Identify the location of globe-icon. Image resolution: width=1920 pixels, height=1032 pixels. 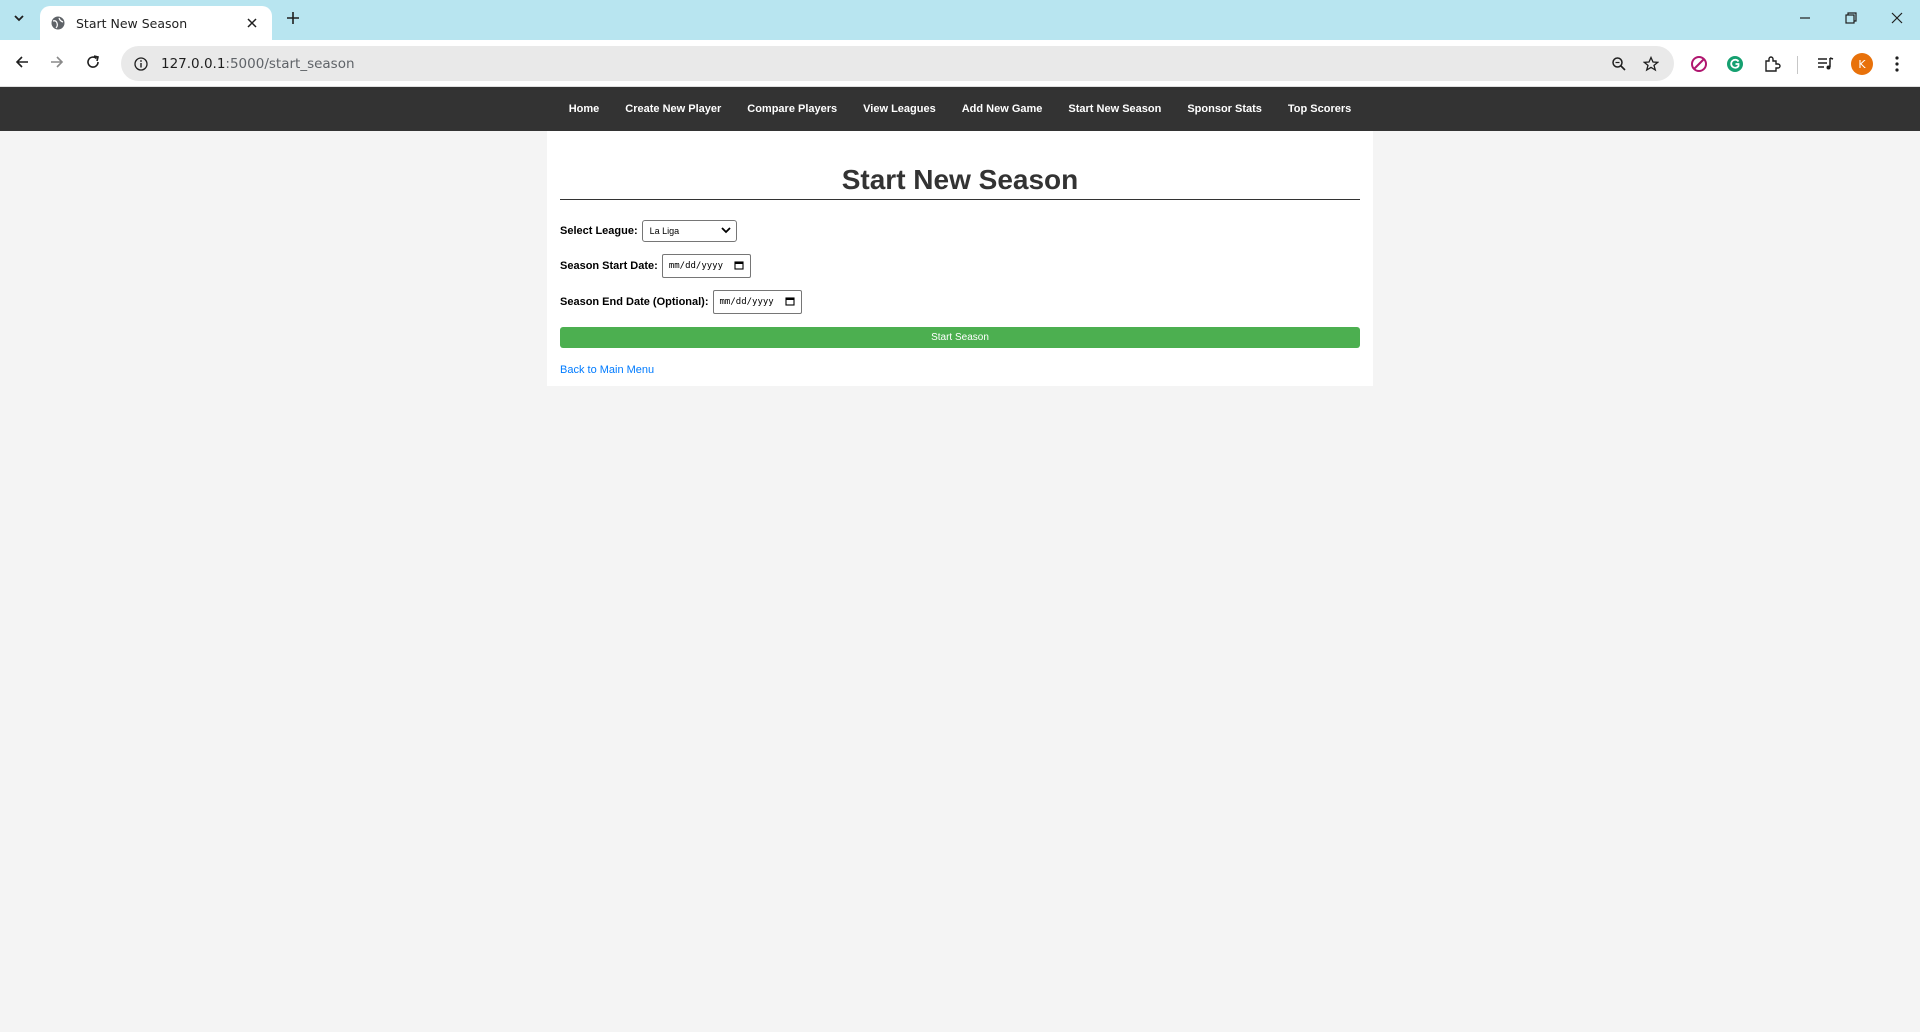
(58, 23).